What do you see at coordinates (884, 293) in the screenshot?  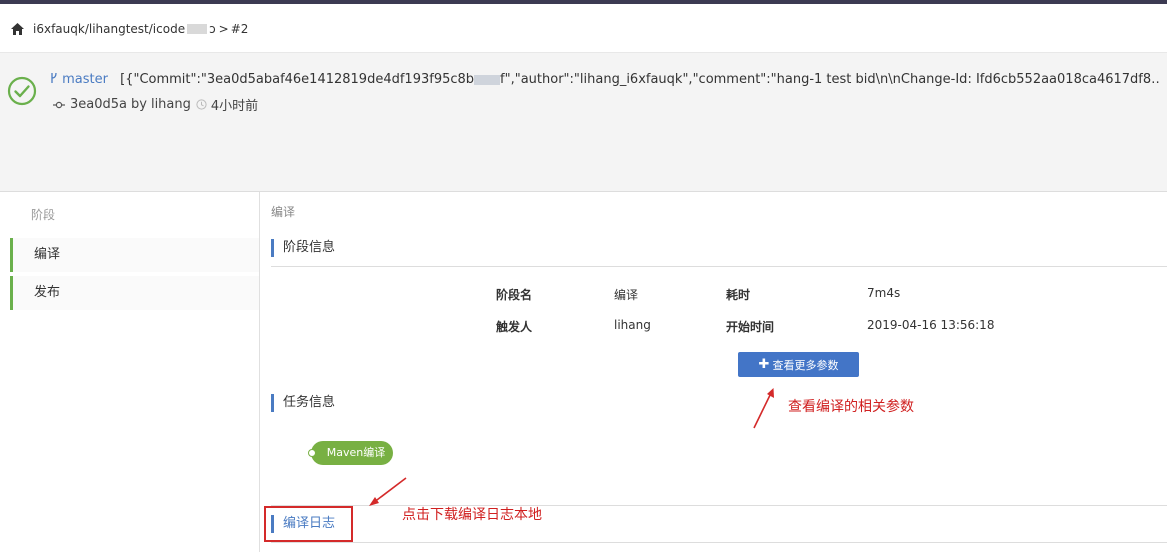 I see `value-duration: 7m4s` at bounding box center [884, 293].